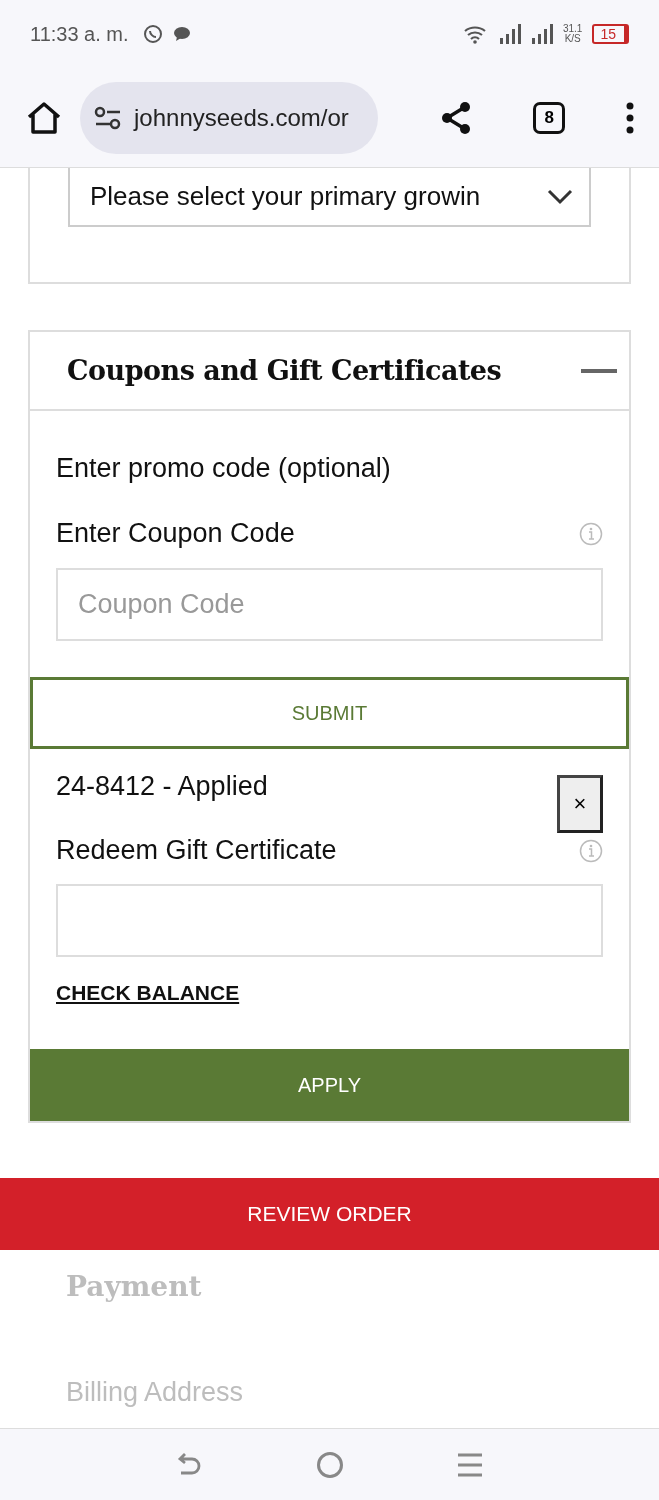 This screenshot has height=1500, width=659. I want to click on site-settings-icon, so click(108, 117).